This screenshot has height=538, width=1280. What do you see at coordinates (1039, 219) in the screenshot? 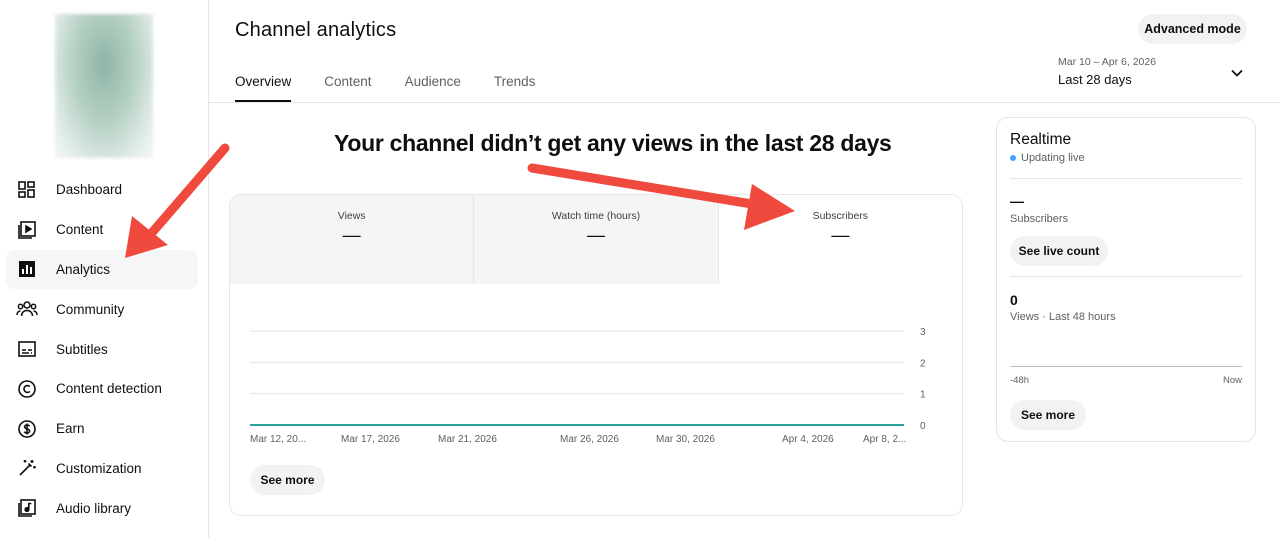
I see `realtime-subscribers-label: Subscribers` at bounding box center [1039, 219].